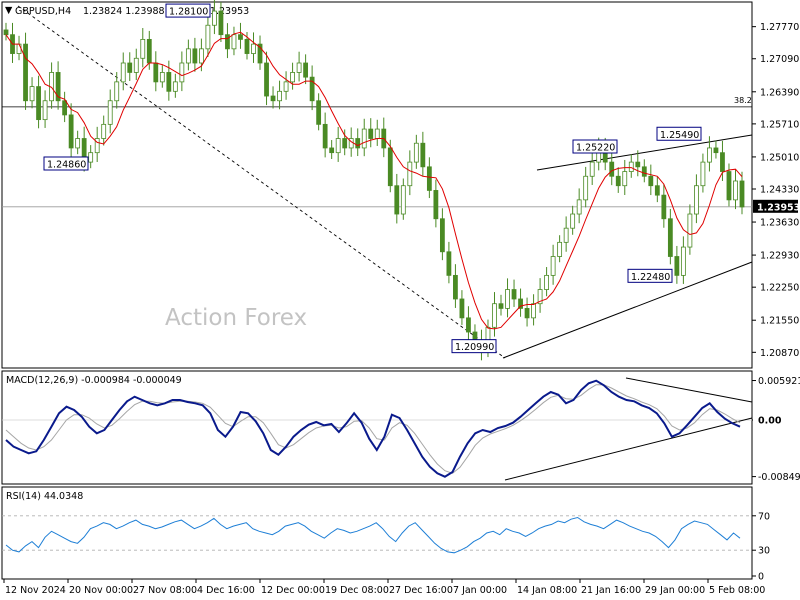 The height and width of the screenshot is (600, 800). What do you see at coordinates (743, 100) in the screenshot?
I see `fib-label: 38.2` at bounding box center [743, 100].